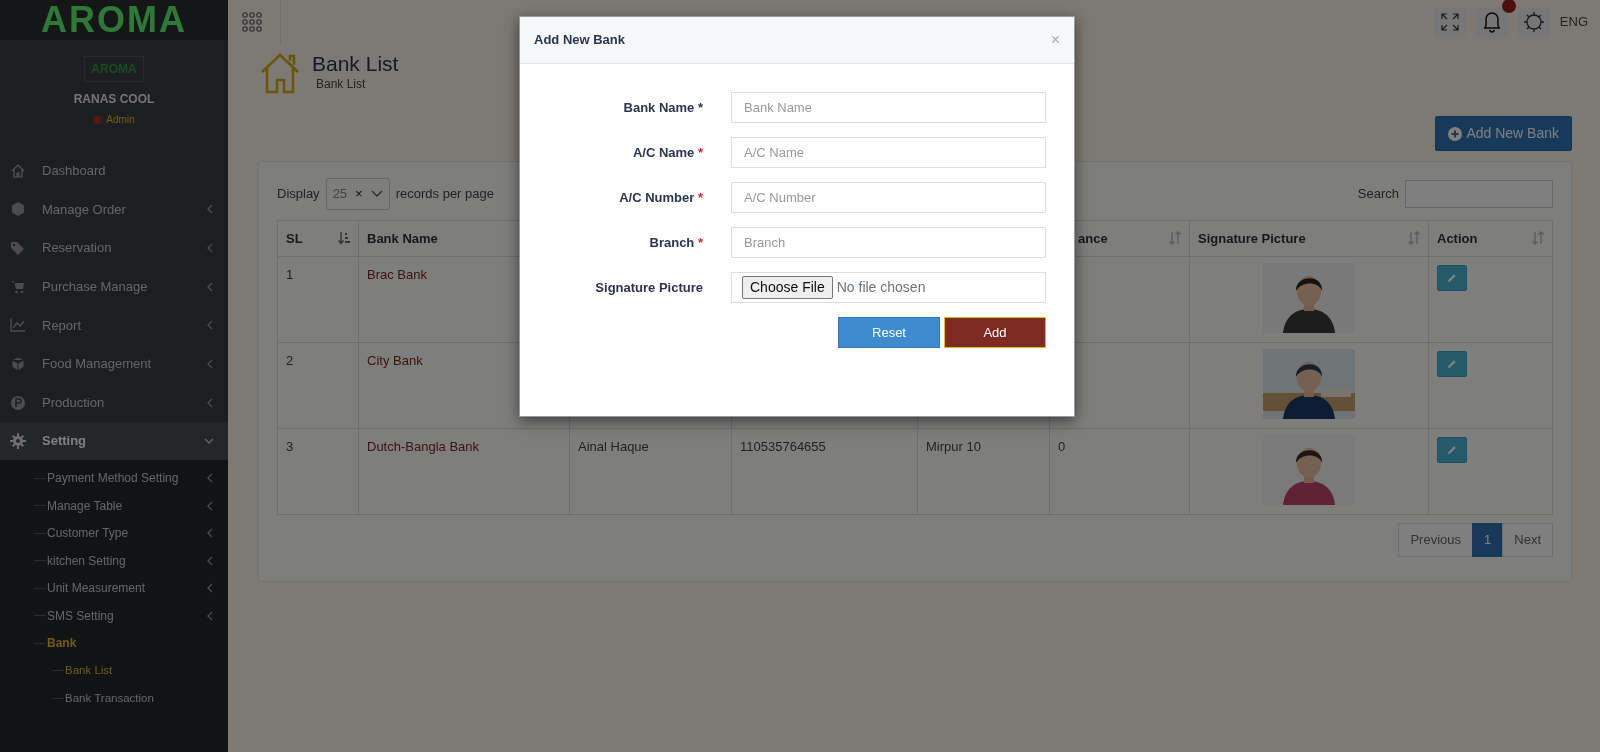 This screenshot has height=752, width=1600. I want to click on table-cell: 3, so click(290, 446).